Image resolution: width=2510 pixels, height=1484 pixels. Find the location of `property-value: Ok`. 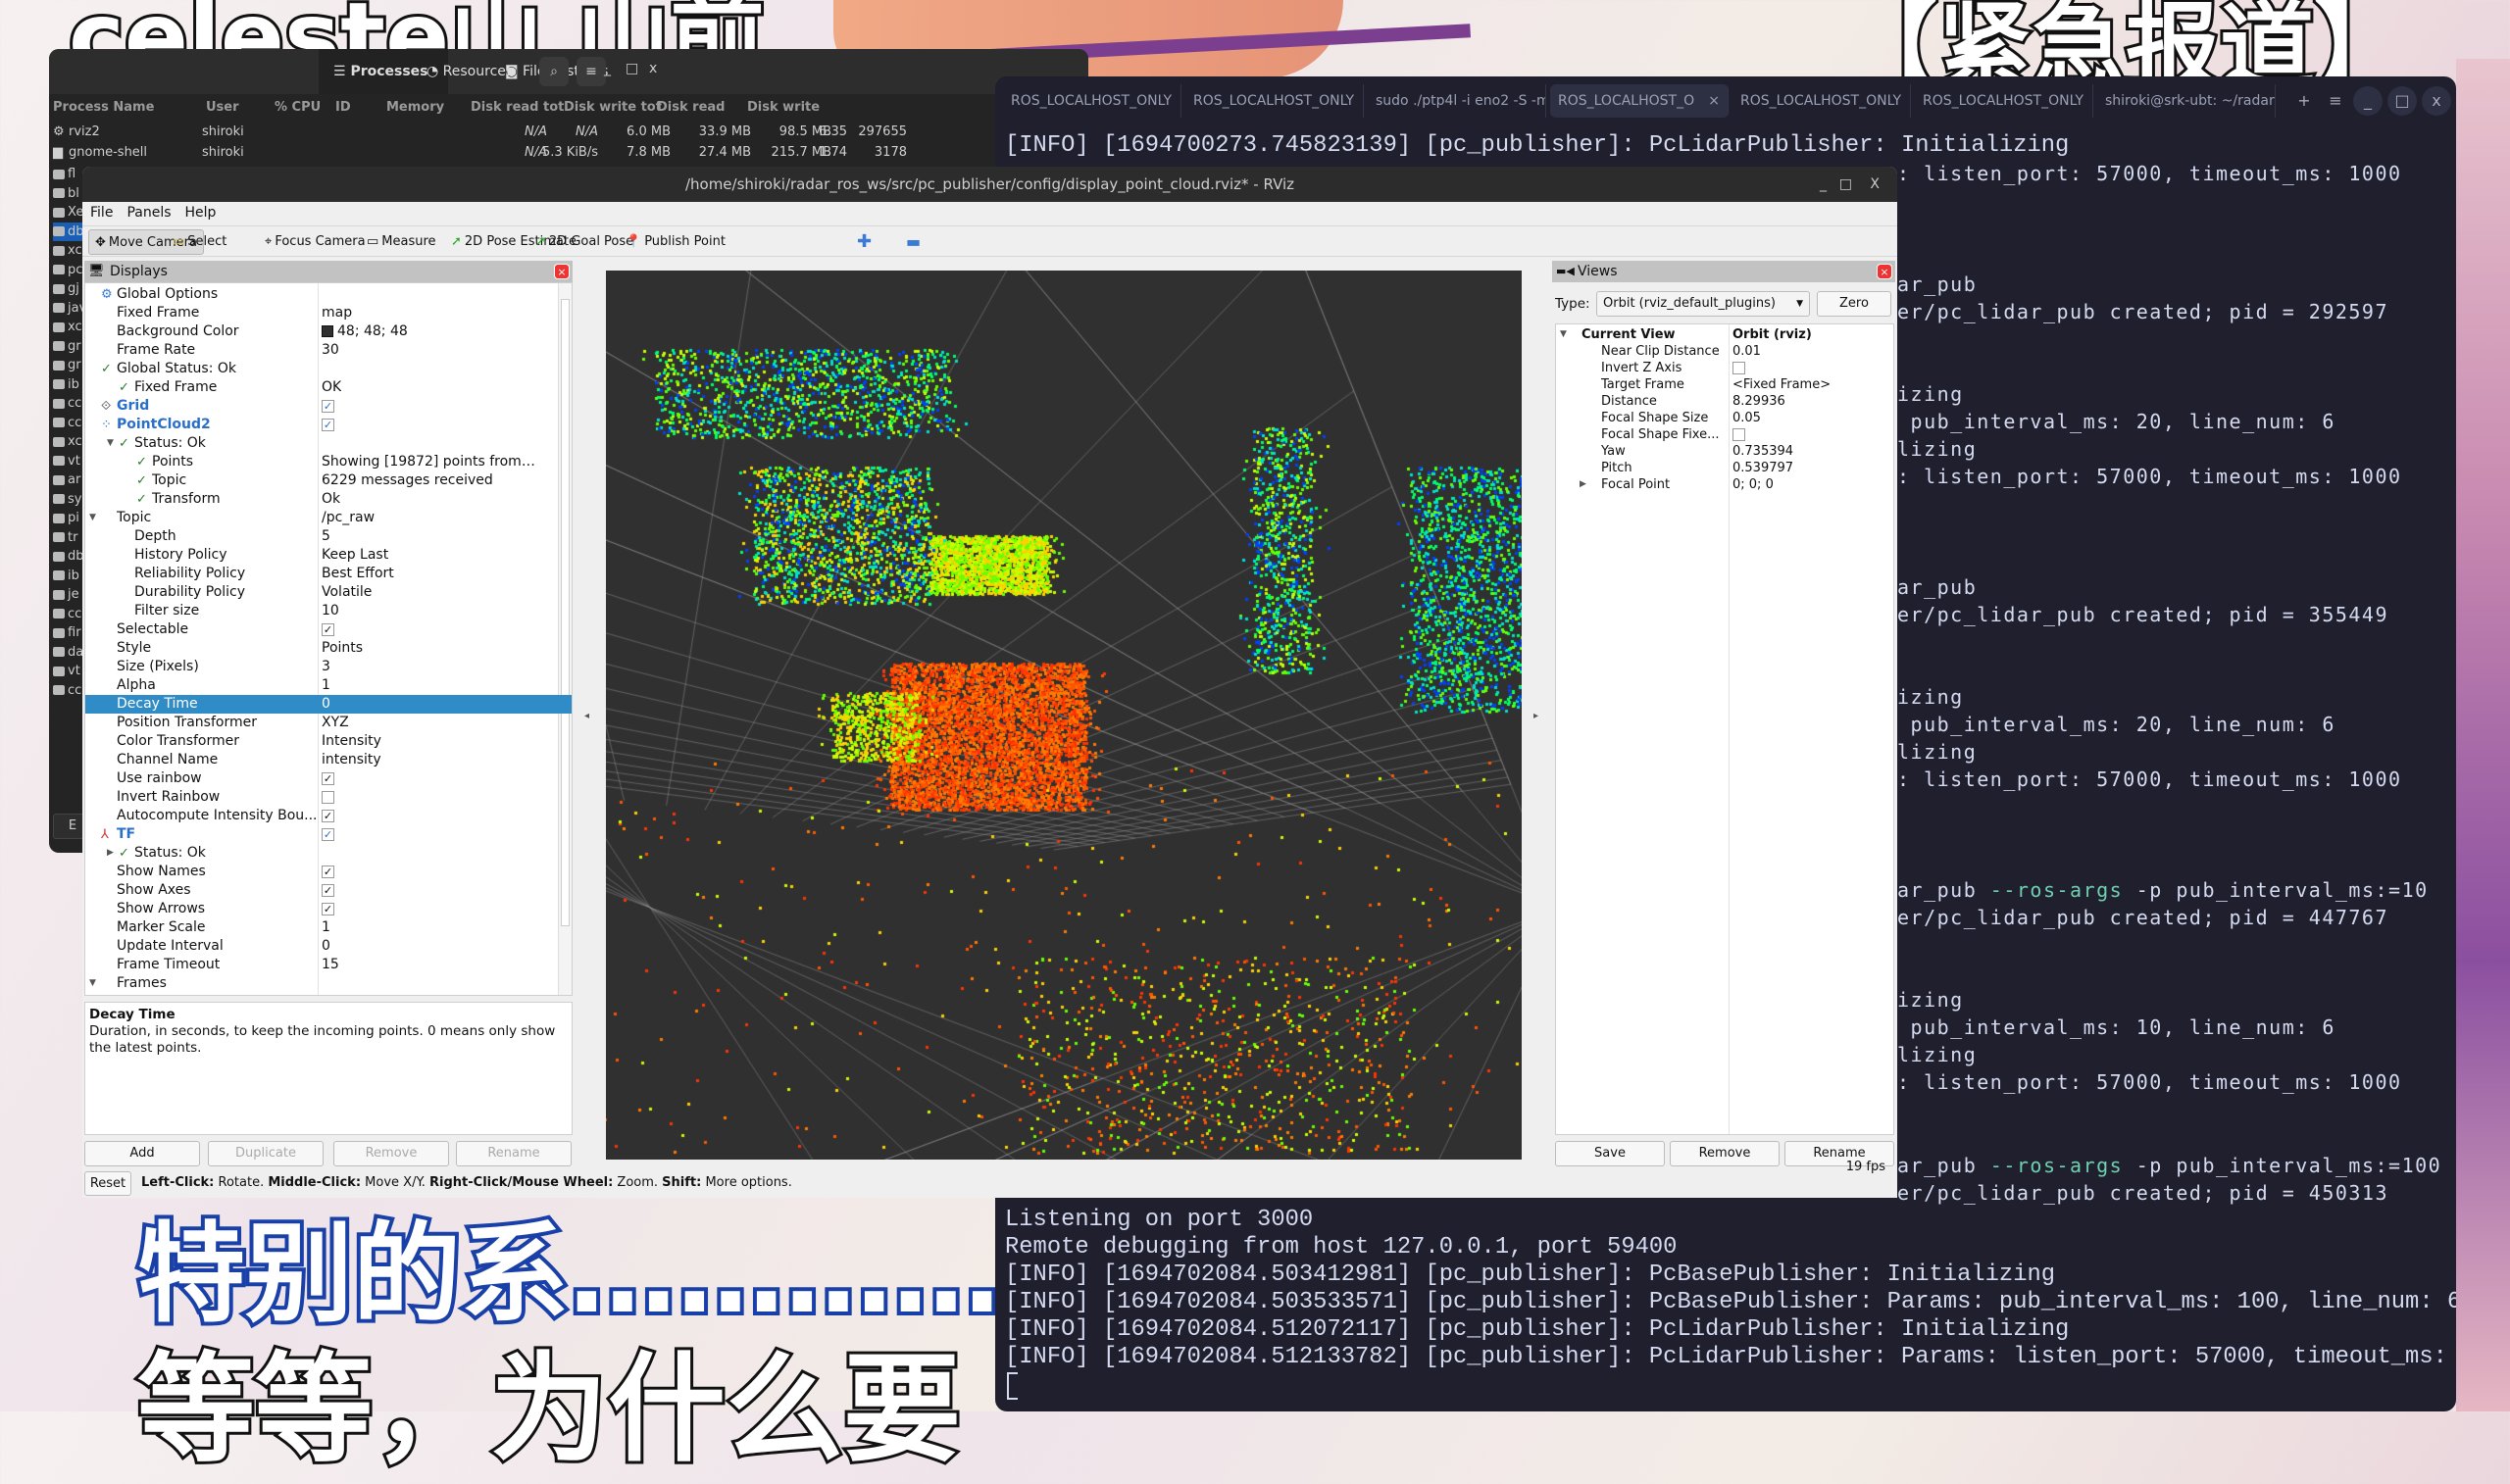

property-value: Ok is located at coordinates (331, 499).